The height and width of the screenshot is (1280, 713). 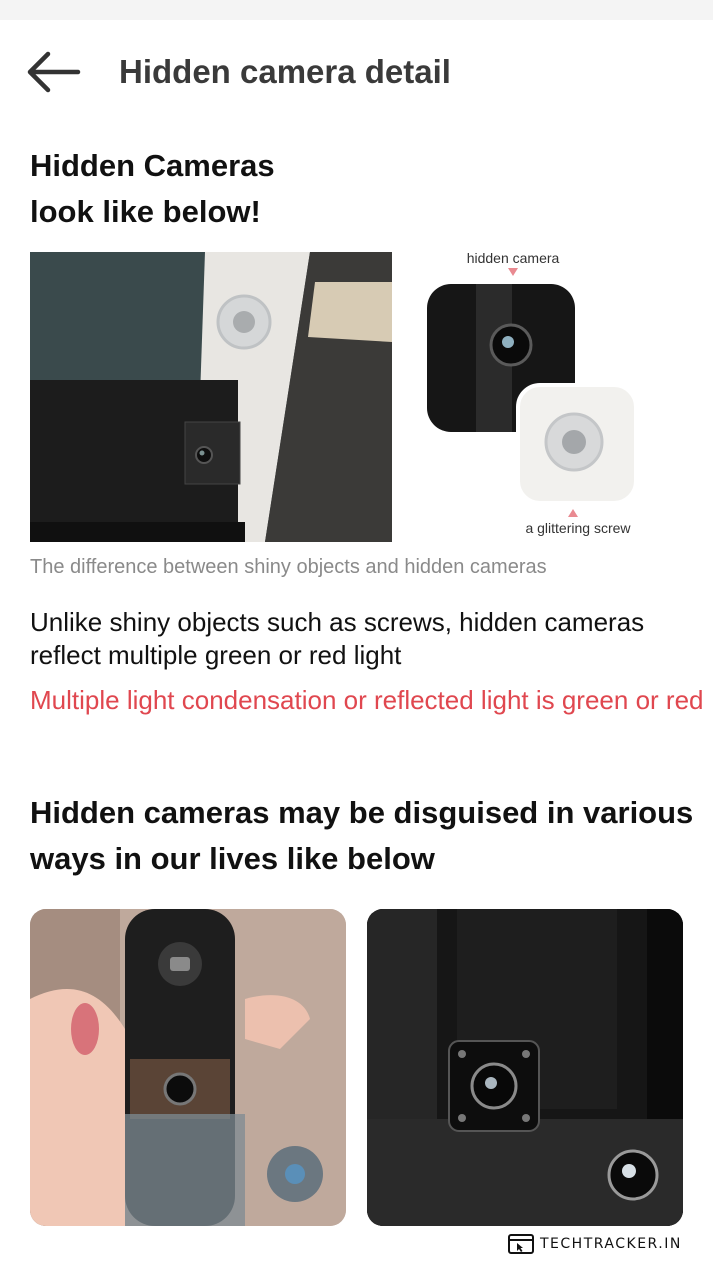 I want to click on status-bar-strip, so click(x=356, y=10).